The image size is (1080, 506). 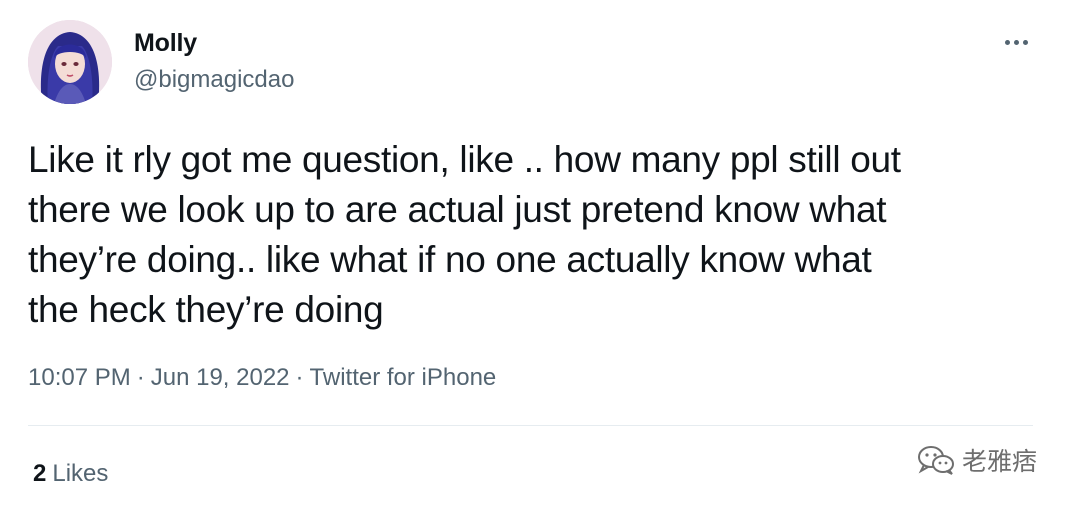 What do you see at coordinates (40, 473) in the screenshot?
I see `likes-count: 2` at bounding box center [40, 473].